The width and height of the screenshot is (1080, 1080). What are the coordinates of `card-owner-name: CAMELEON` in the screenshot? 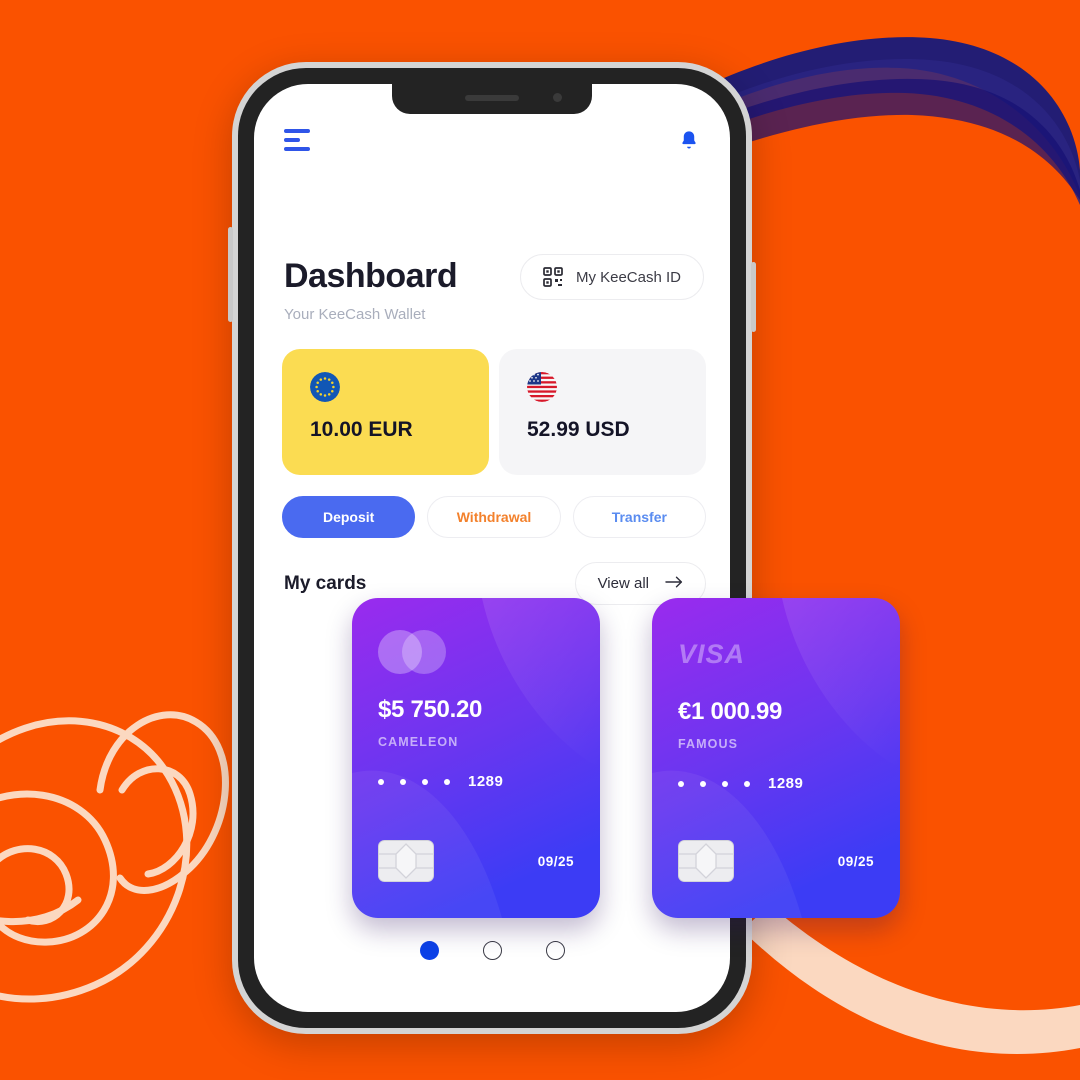 It's located at (418, 742).